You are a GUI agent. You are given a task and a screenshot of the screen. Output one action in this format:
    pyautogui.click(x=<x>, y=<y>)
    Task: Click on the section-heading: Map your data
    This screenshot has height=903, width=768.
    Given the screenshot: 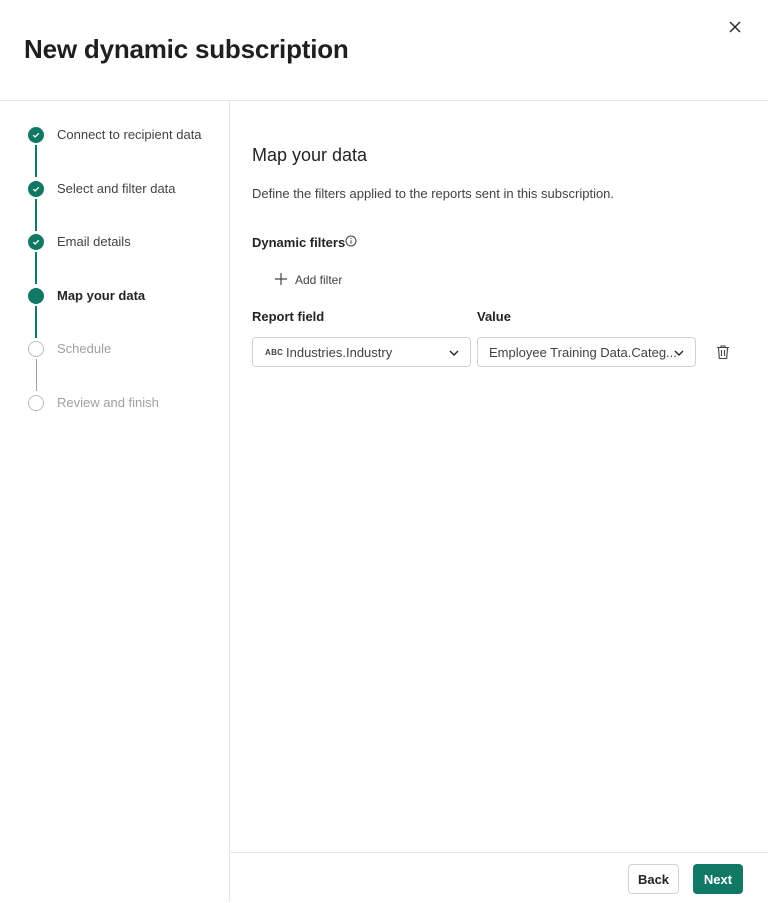 What is the action you would take?
    pyautogui.click(x=310, y=155)
    